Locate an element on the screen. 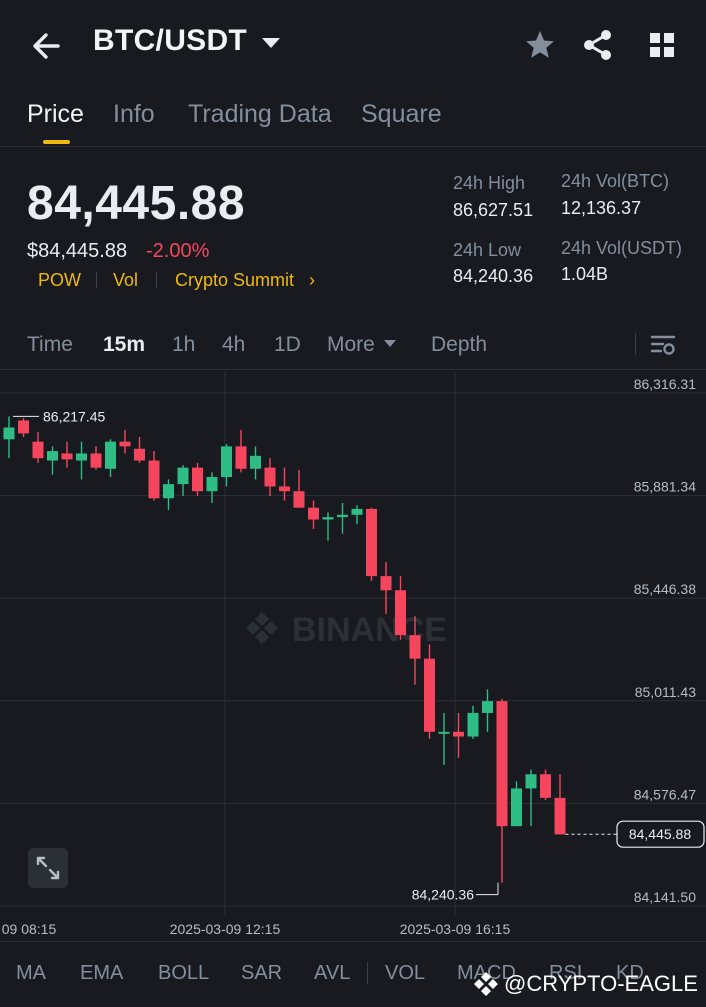  tf-4h: 4h is located at coordinates (233, 345).